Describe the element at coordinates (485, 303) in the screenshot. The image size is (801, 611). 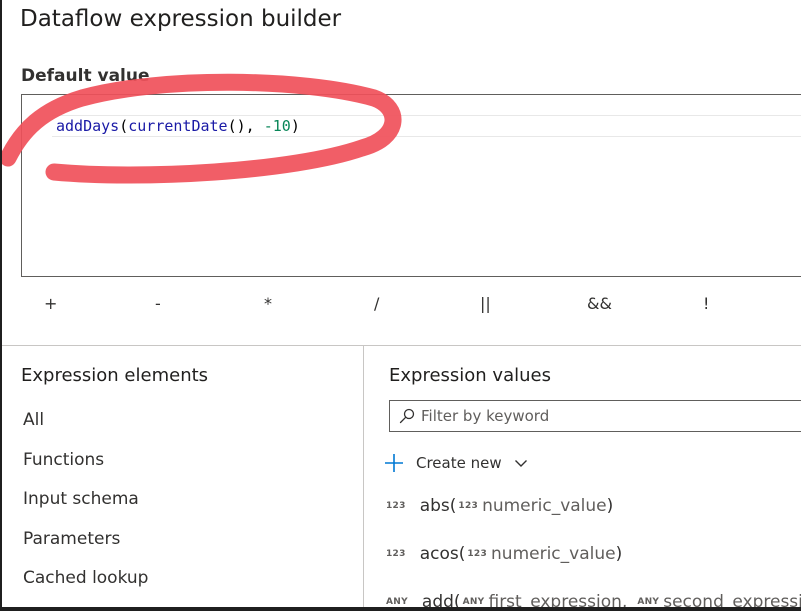
I see `operator-or-button: ||` at that location.